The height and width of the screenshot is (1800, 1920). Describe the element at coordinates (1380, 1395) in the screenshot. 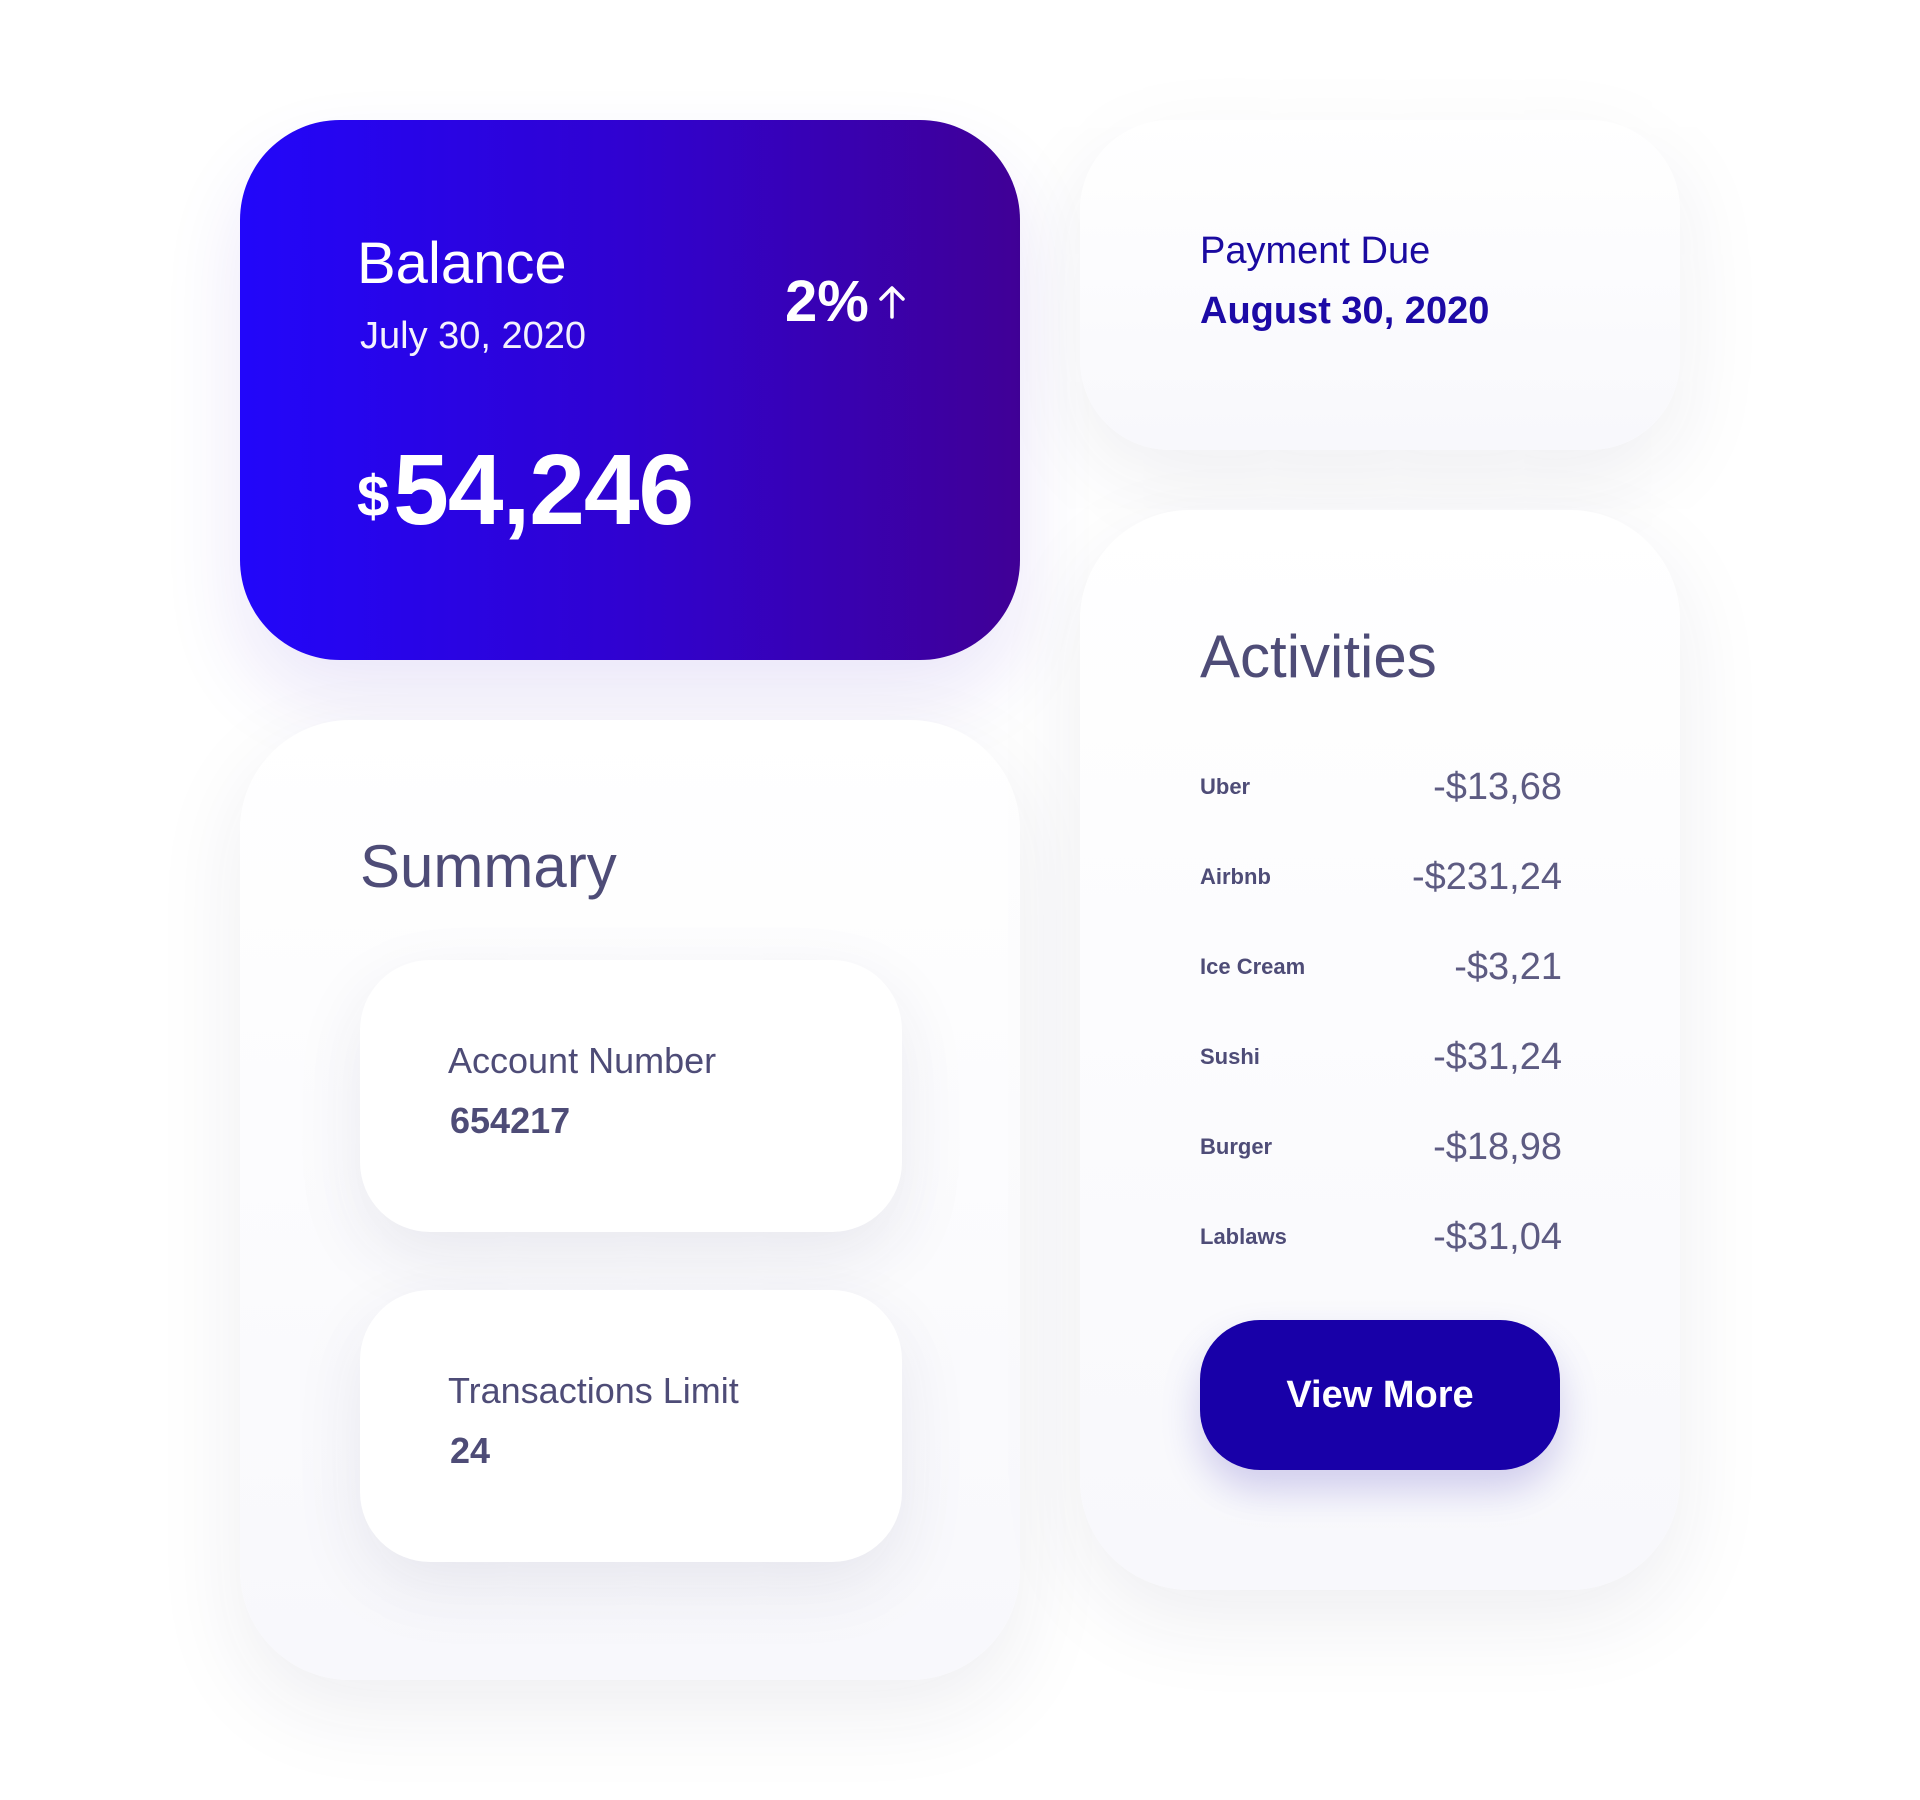

I see `view-more-button: View More` at that location.